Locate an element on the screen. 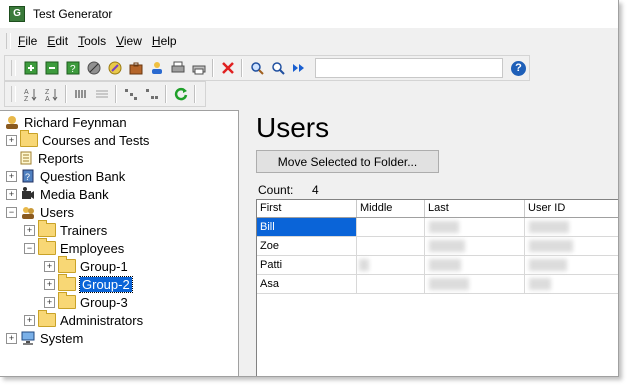 The image size is (630, 386). tree-node-courses: + Courses and Tests is located at coordinates (77, 139).